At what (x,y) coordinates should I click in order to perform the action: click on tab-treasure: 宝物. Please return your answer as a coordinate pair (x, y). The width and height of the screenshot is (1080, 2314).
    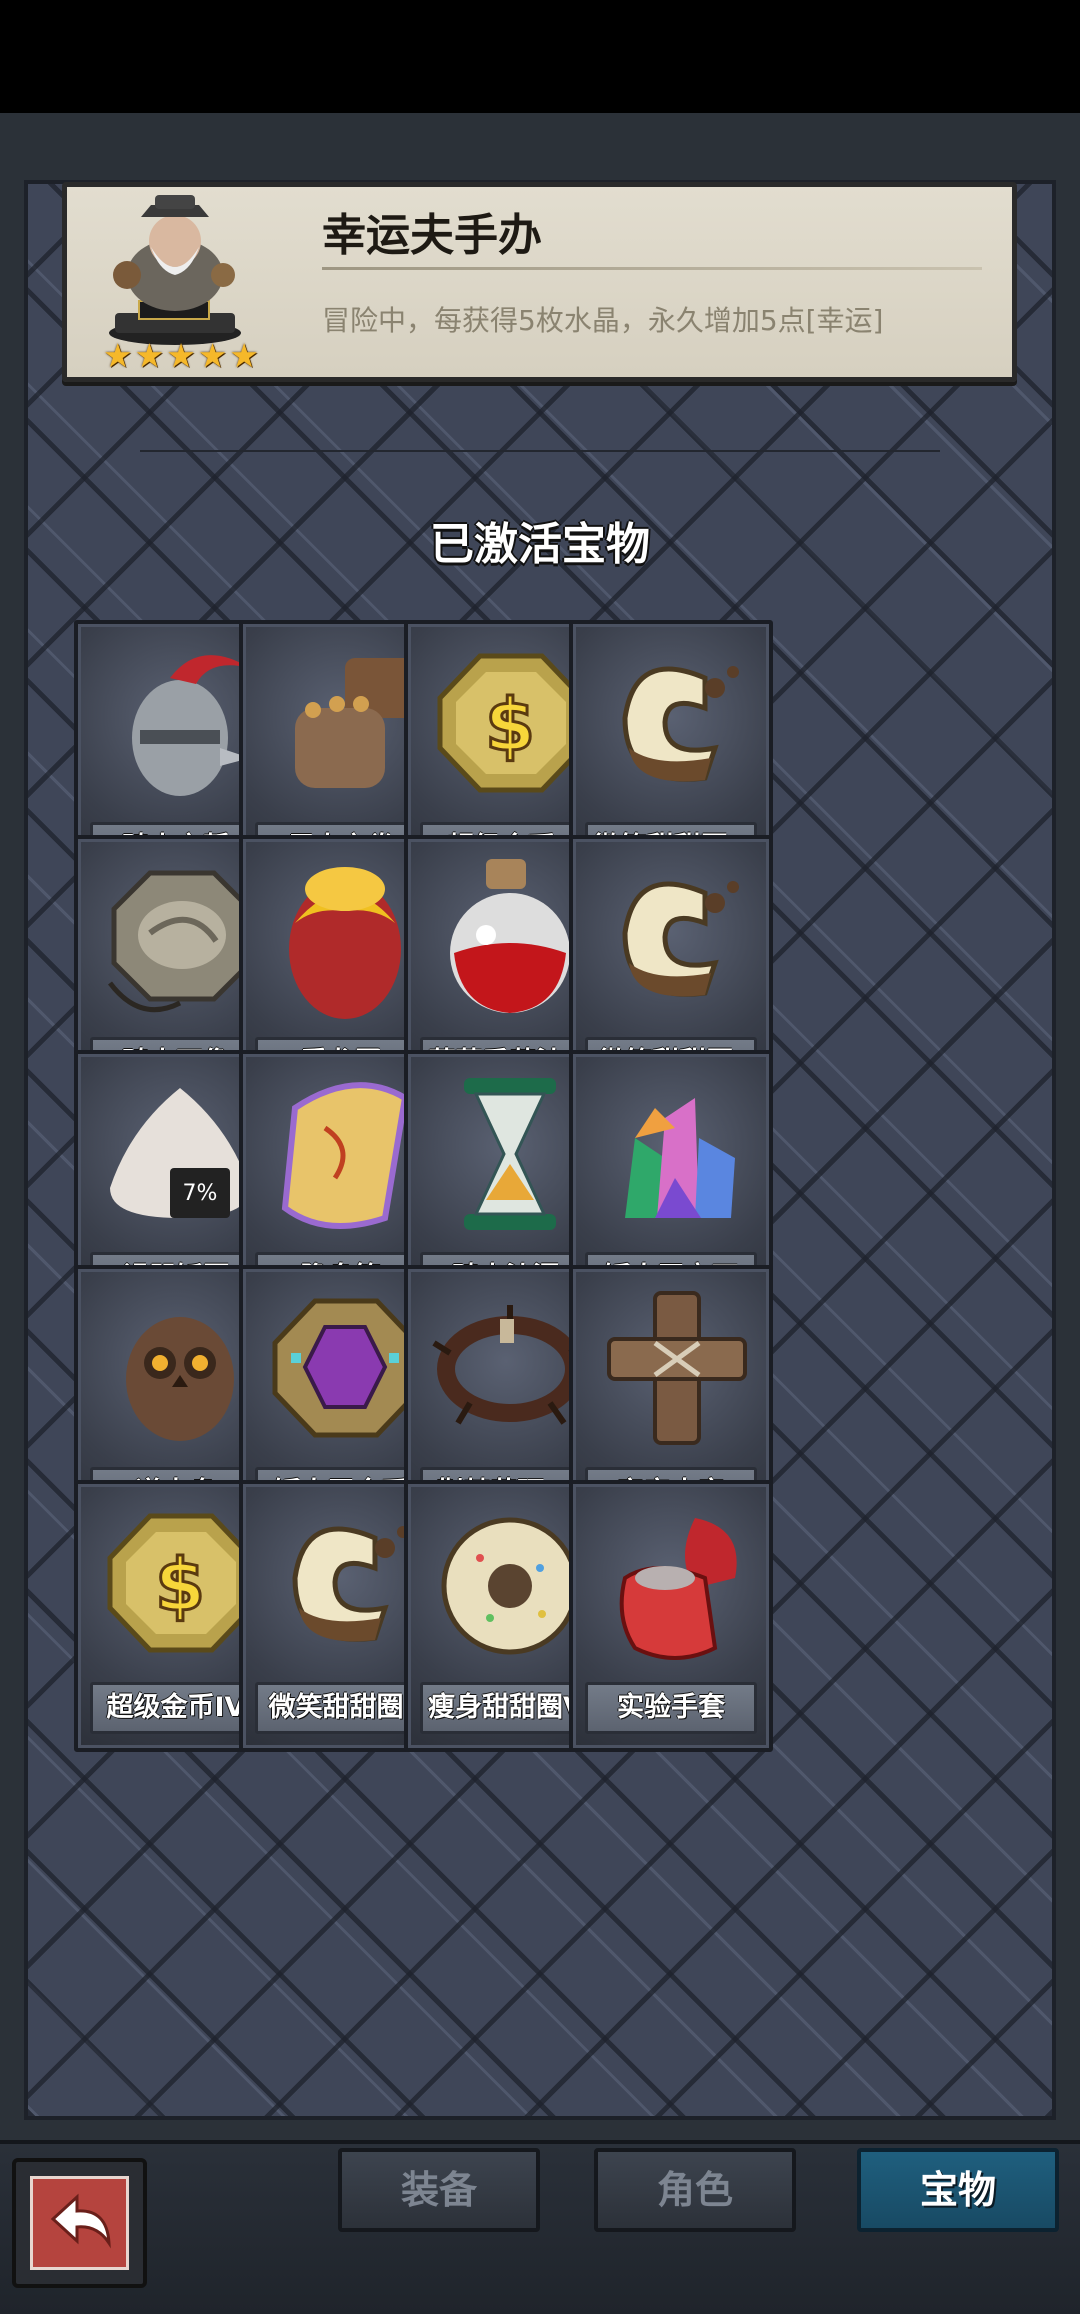
    Looking at the image, I should click on (958, 2190).